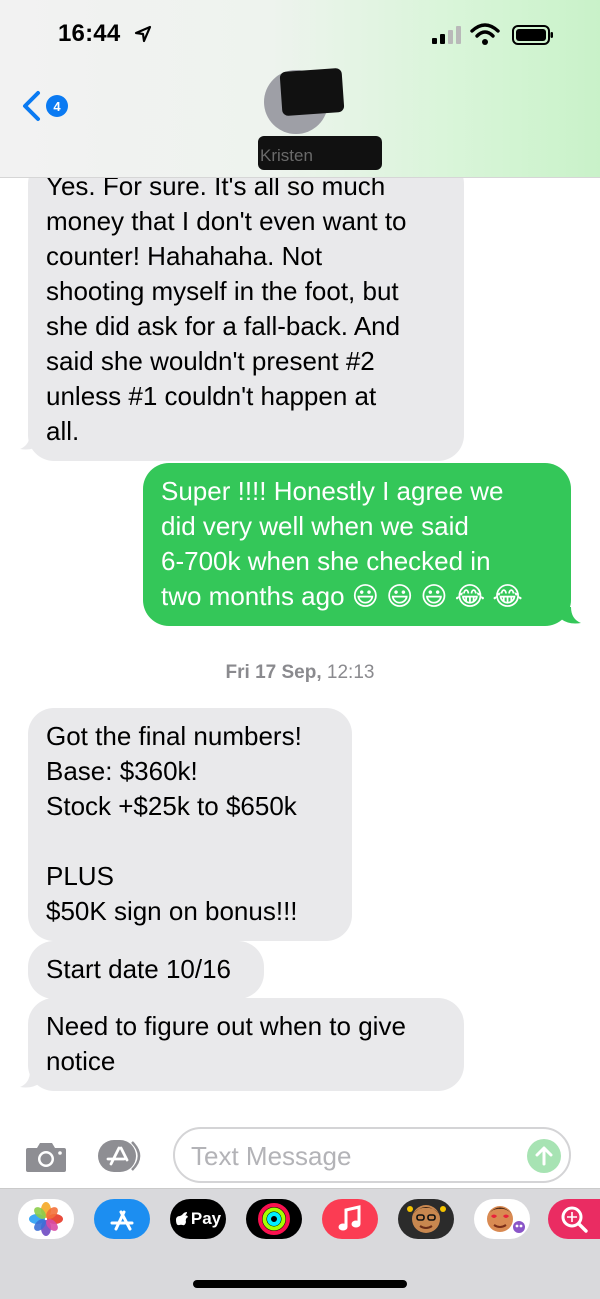 The image size is (600, 1299). What do you see at coordinates (342, 596) in the screenshot?
I see `message-line: two months ago 😃 😃 😃 😂 😂` at bounding box center [342, 596].